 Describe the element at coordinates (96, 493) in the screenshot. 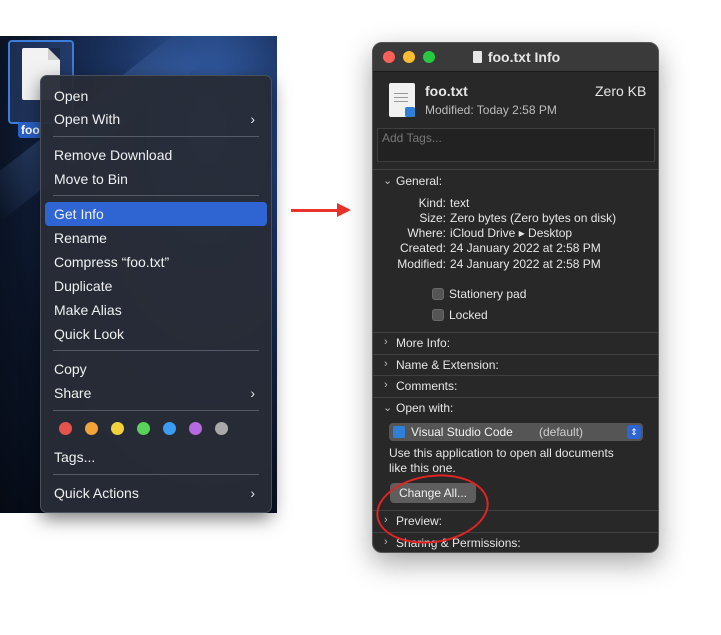

I see `menu-item-label: Quick Actions` at that location.